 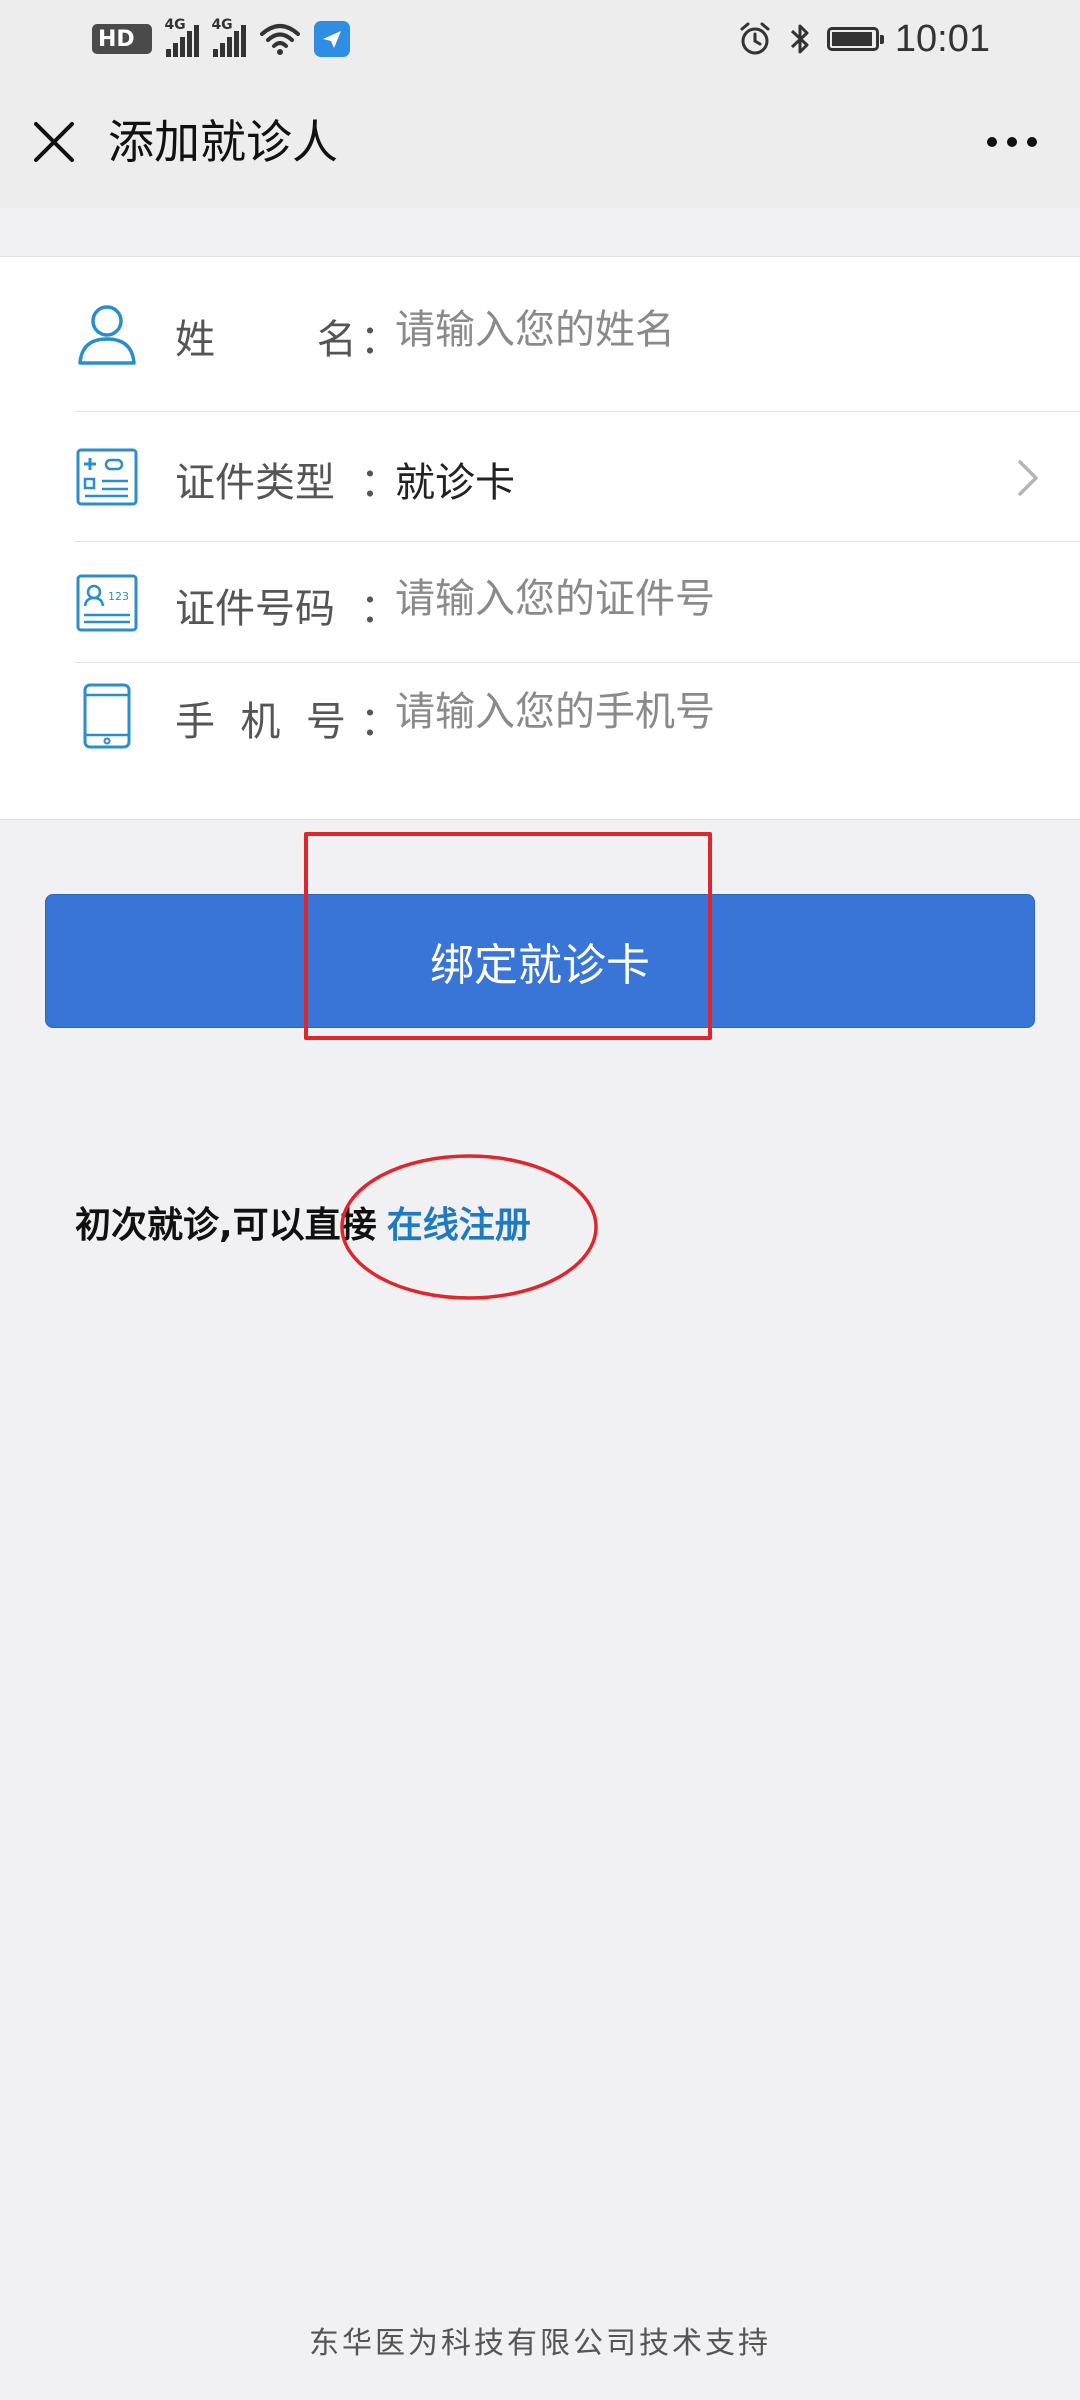 I want to click on alarm-icon, so click(x=755, y=38).